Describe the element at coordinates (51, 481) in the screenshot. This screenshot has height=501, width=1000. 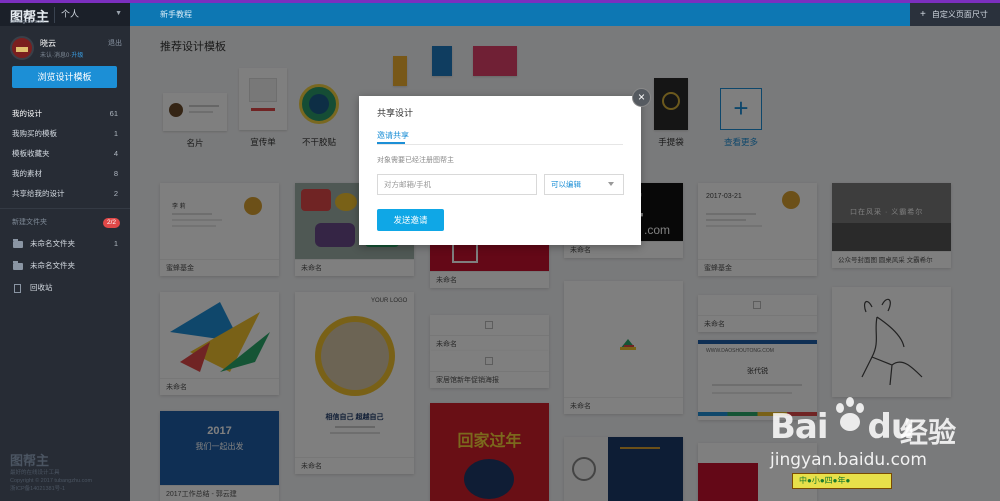
I see `footer-line: Copyright © 2017 tubangzhu.com` at that location.